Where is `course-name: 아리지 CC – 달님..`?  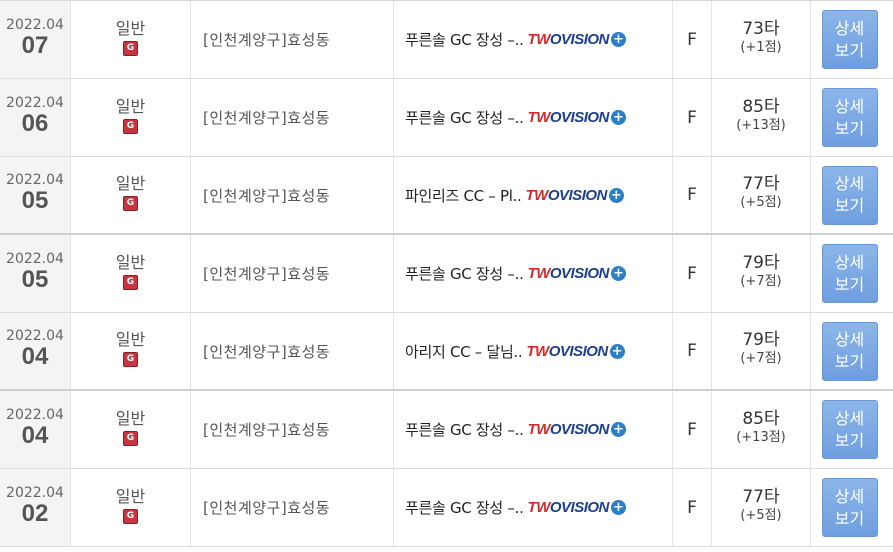 course-name: 아리지 CC – 달님.. is located at coordinates (464, 351).